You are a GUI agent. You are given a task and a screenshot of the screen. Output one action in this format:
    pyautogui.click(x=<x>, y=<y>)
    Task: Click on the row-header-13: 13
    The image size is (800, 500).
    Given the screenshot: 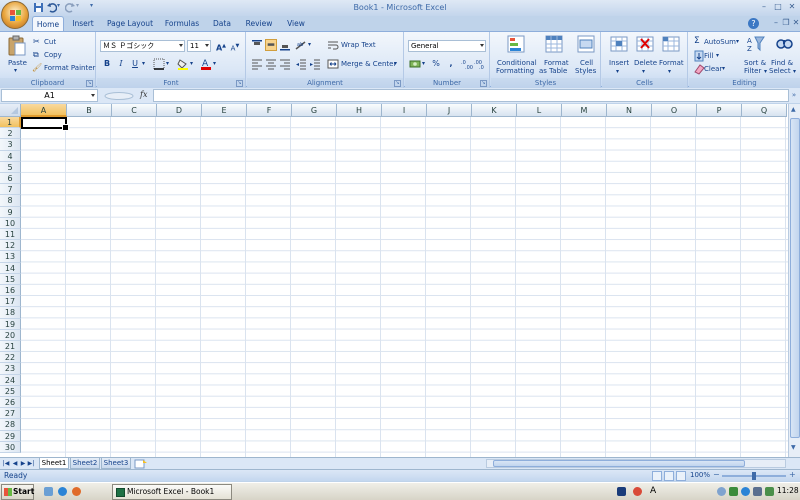 What is the action you would take?
    pyautogui.click(x=10, y=257)
    